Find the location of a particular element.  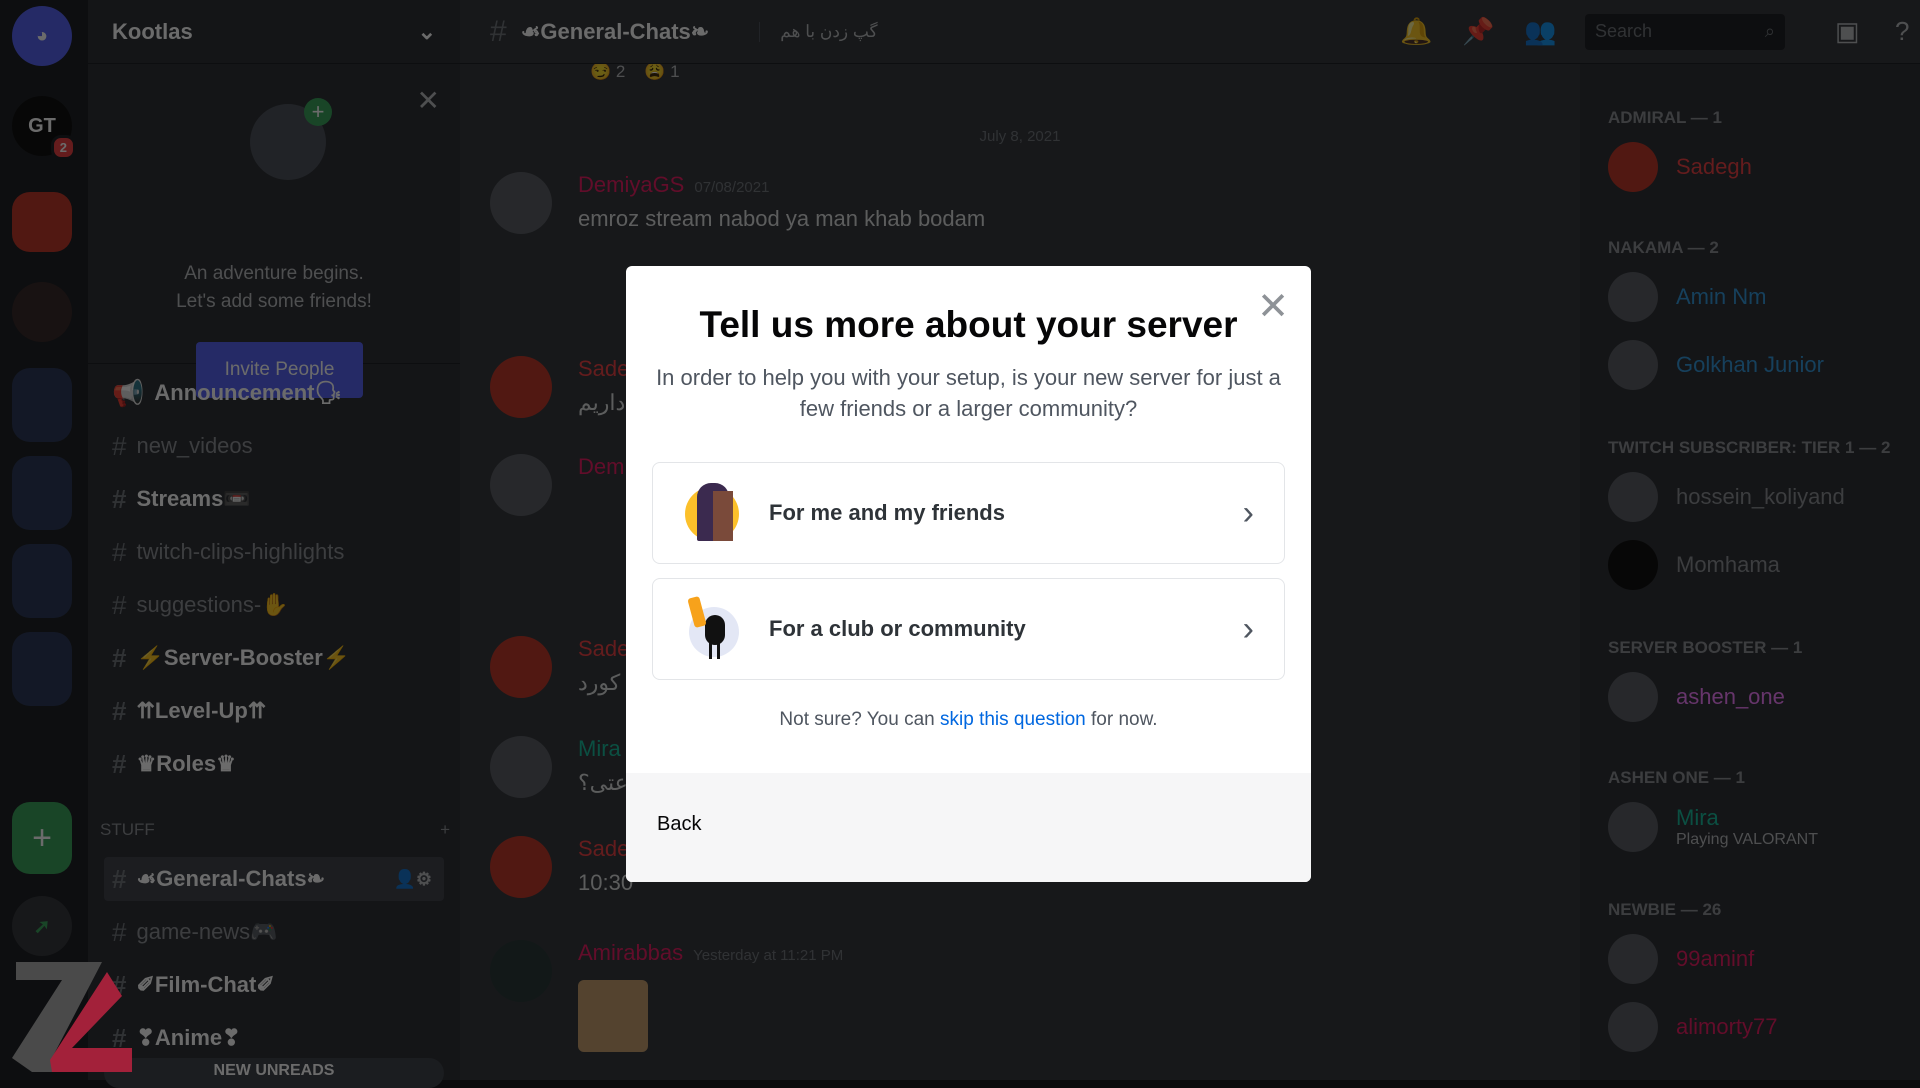

reaction: 😏 2 is located at coordinates (607, 71).